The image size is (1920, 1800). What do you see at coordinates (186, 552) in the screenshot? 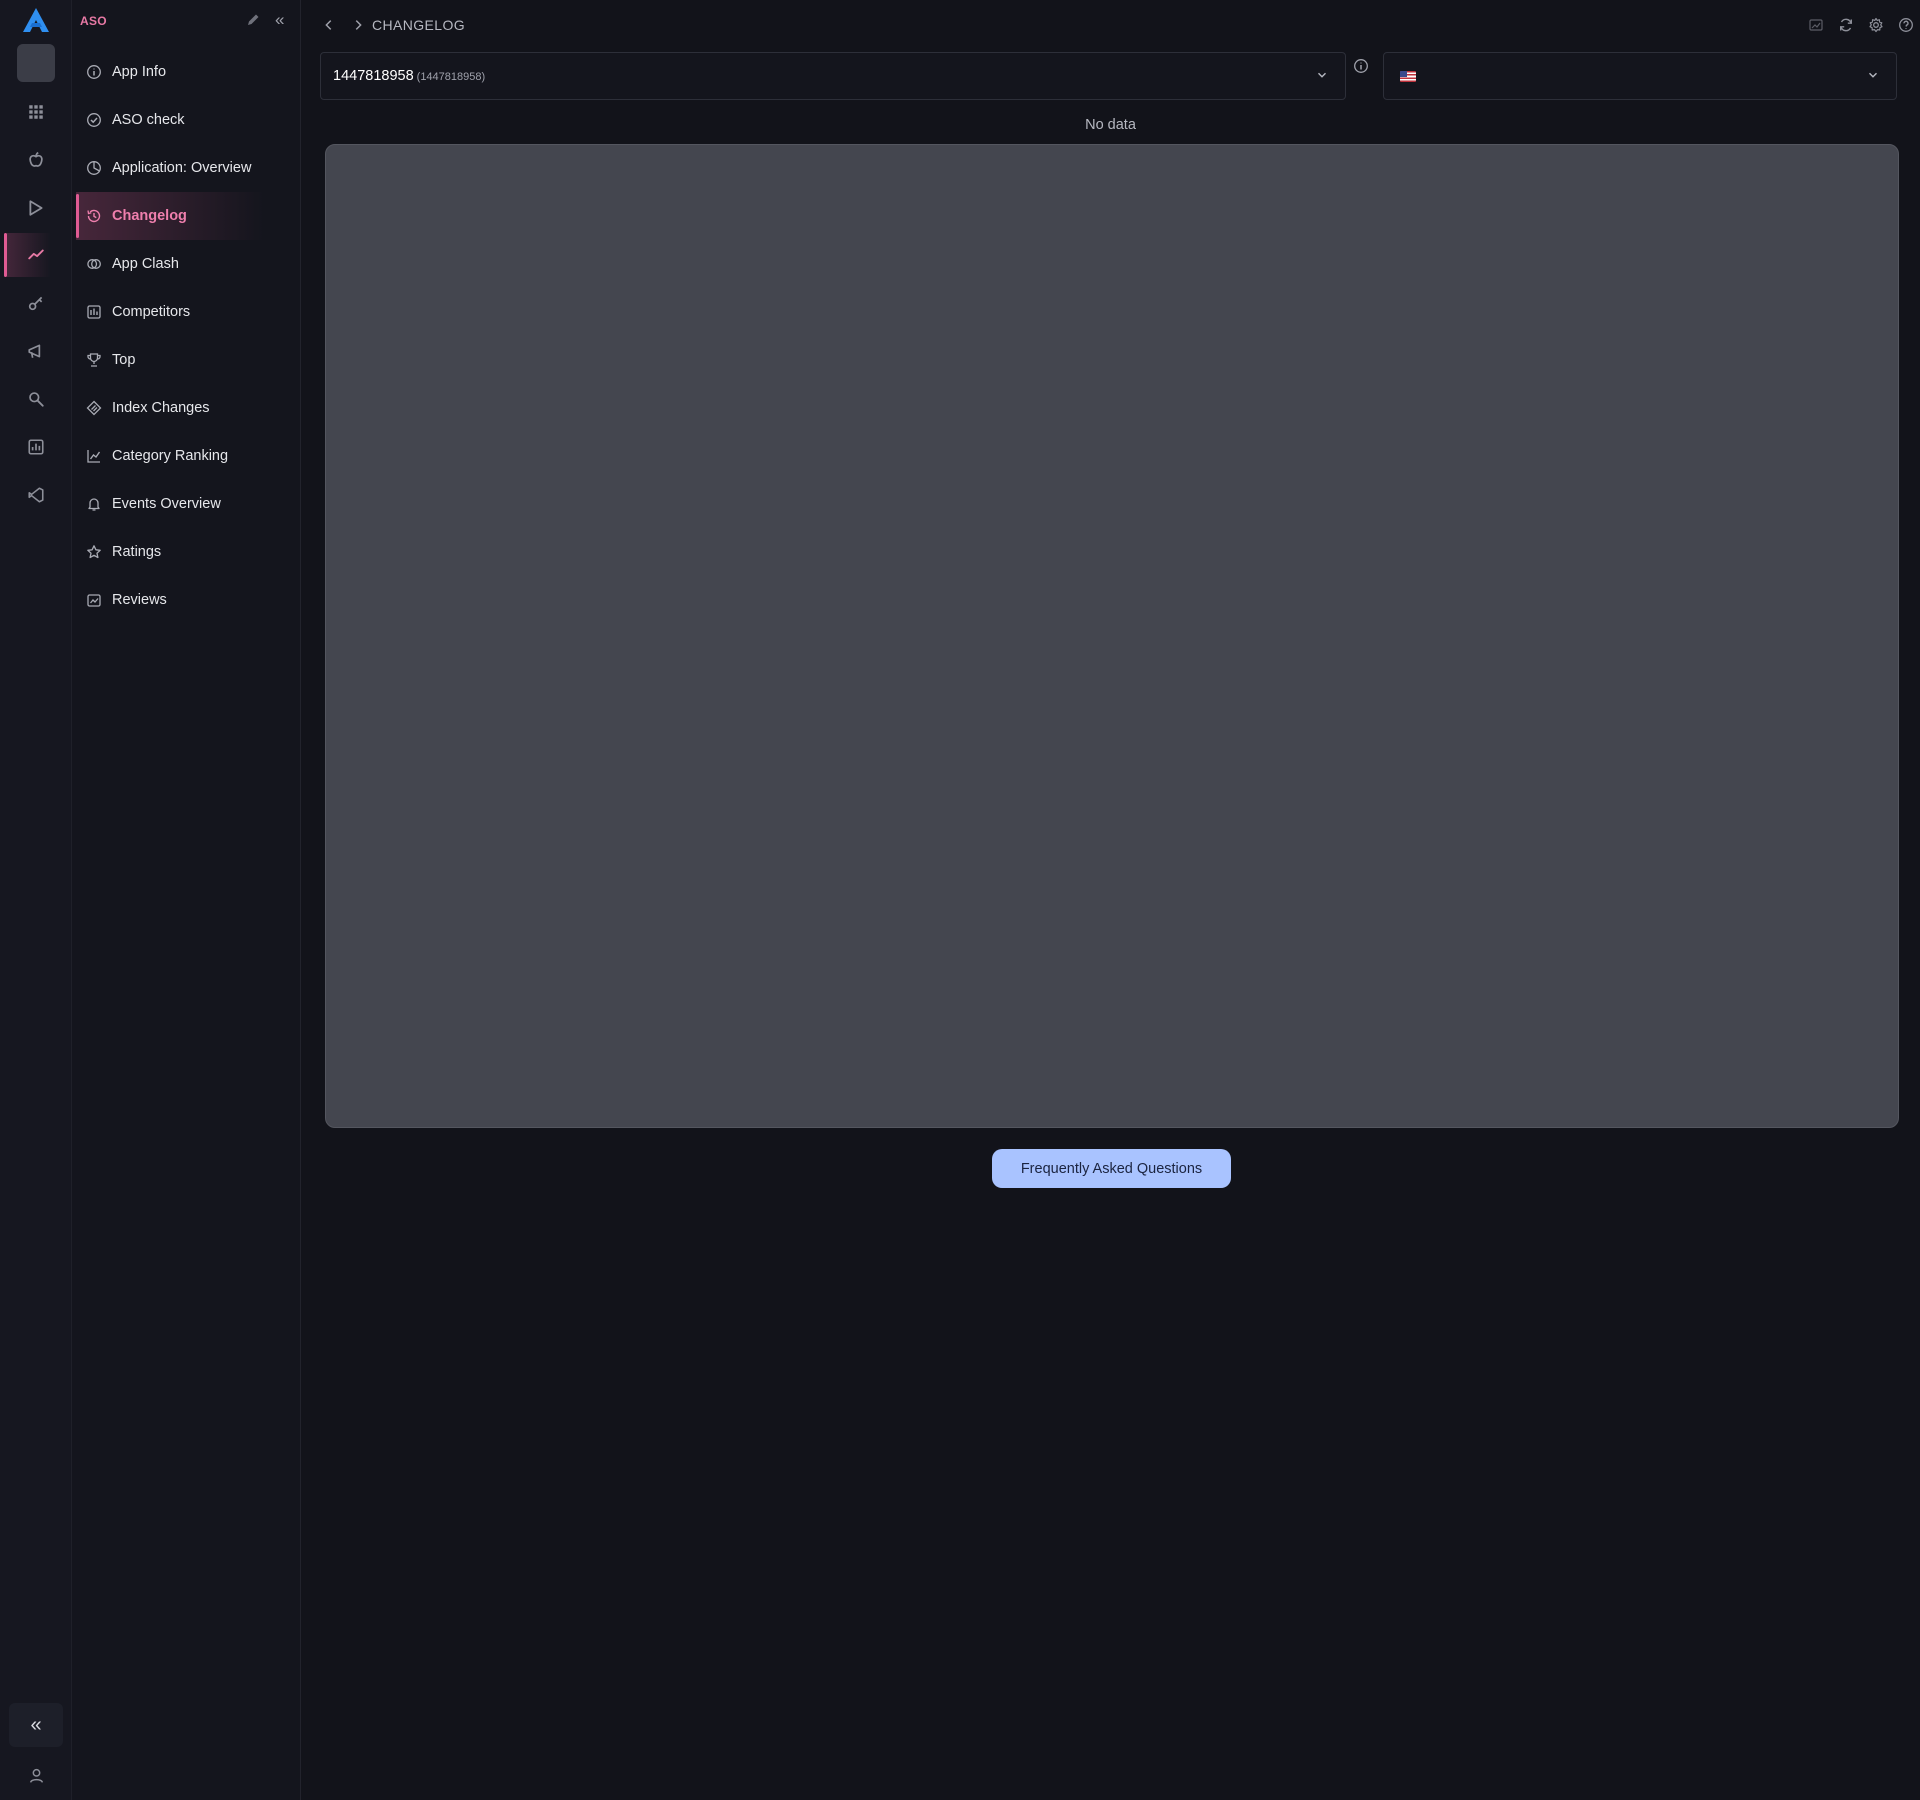
I see `sidebar-item-ratings: Ratings` at bounding box center [186, 552].